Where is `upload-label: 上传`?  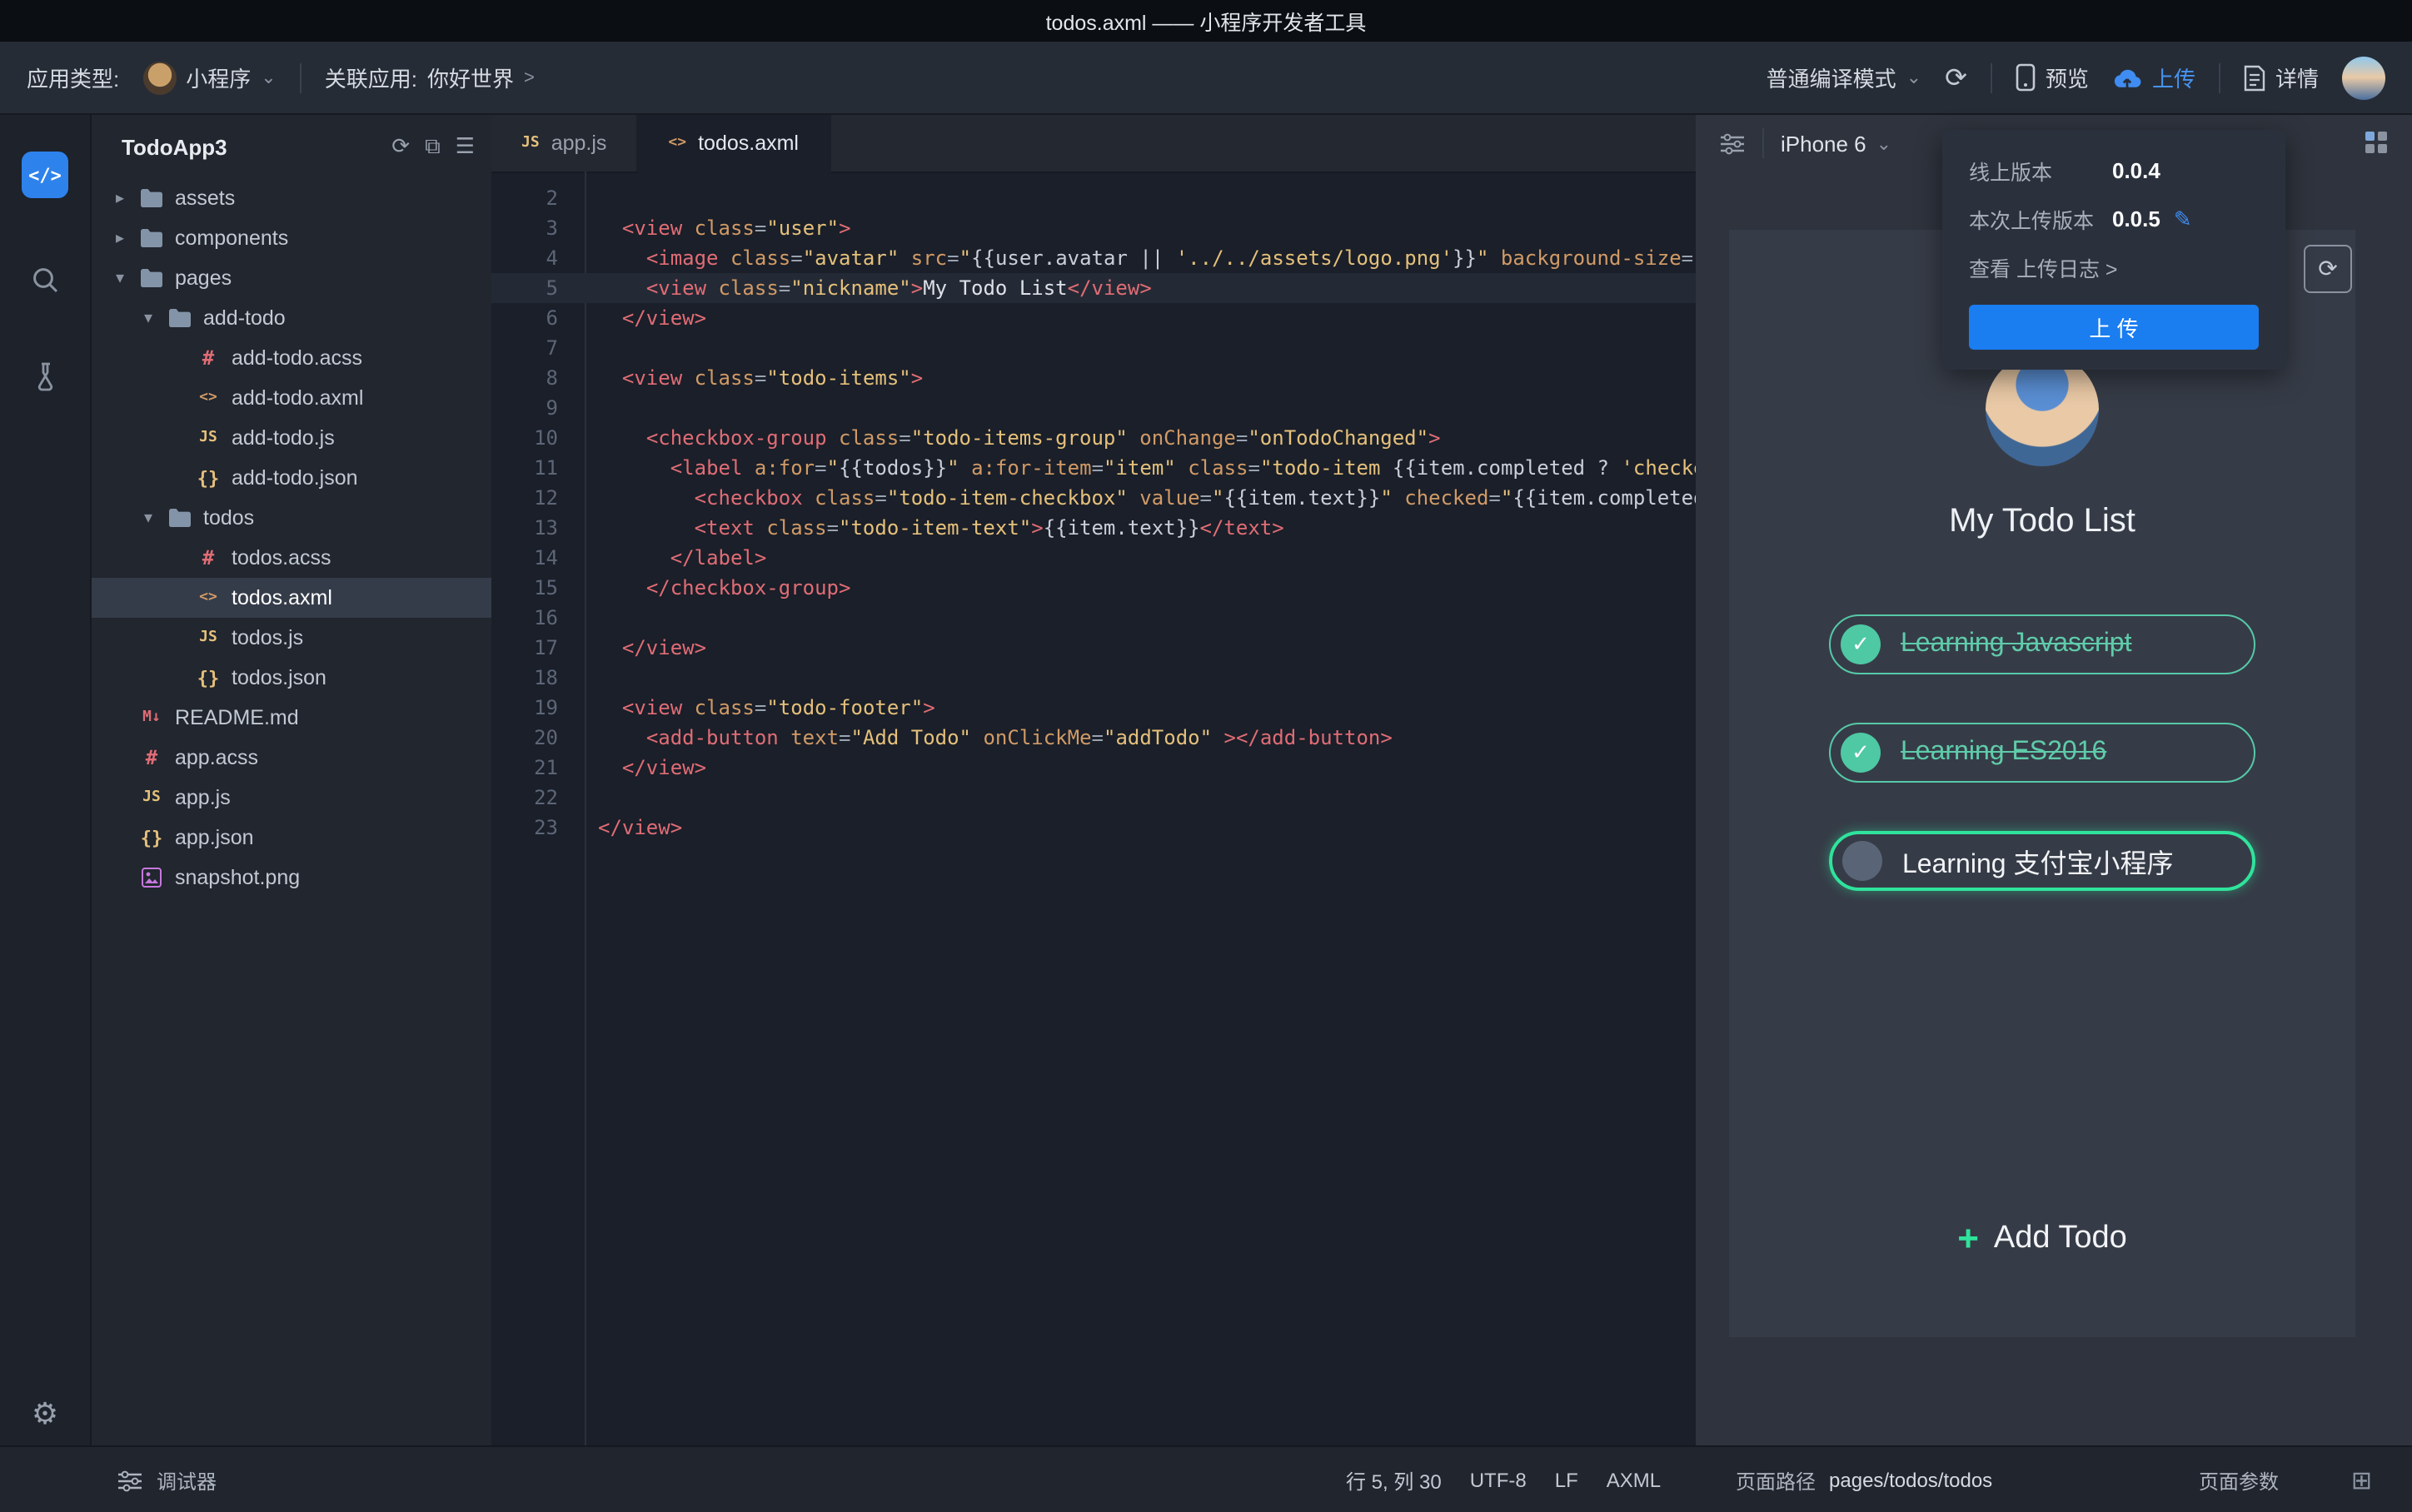
upload-label: 上传 is located at coordinates (2173, 79).